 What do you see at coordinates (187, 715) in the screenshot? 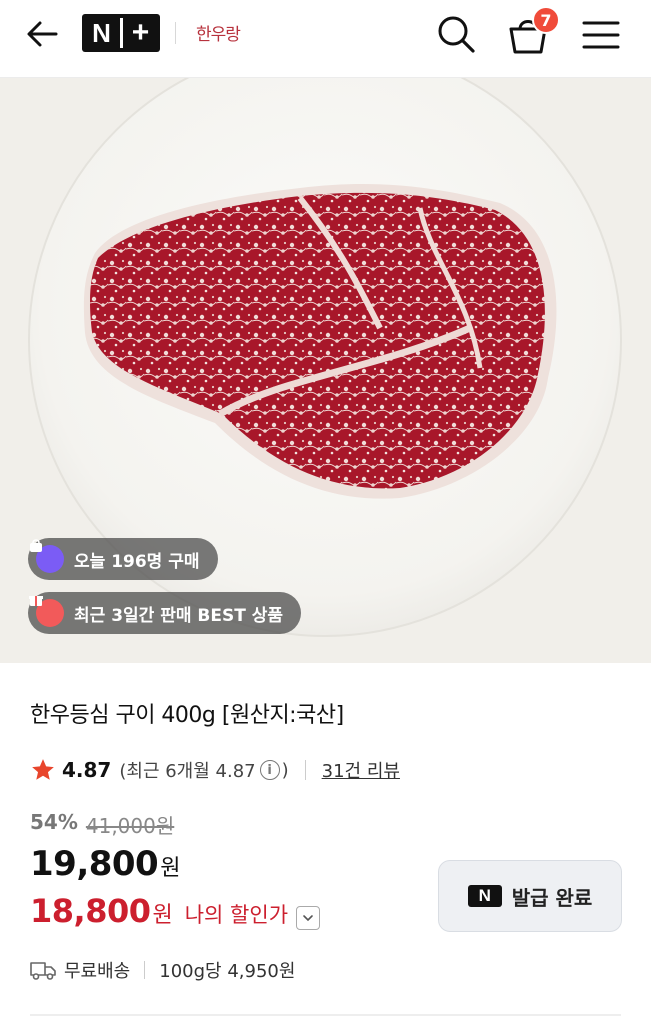
I see `product-title: 한우등심 구이 400g [원산지:국산]` at bounding box center [187, 715].